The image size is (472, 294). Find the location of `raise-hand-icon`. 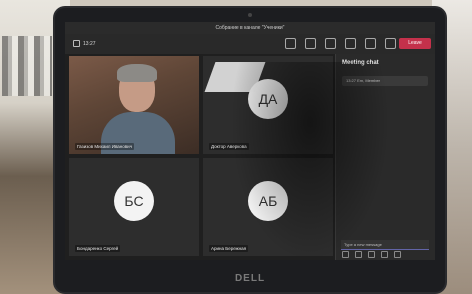

raise-hand-icon is located at coordinates (330, 43).